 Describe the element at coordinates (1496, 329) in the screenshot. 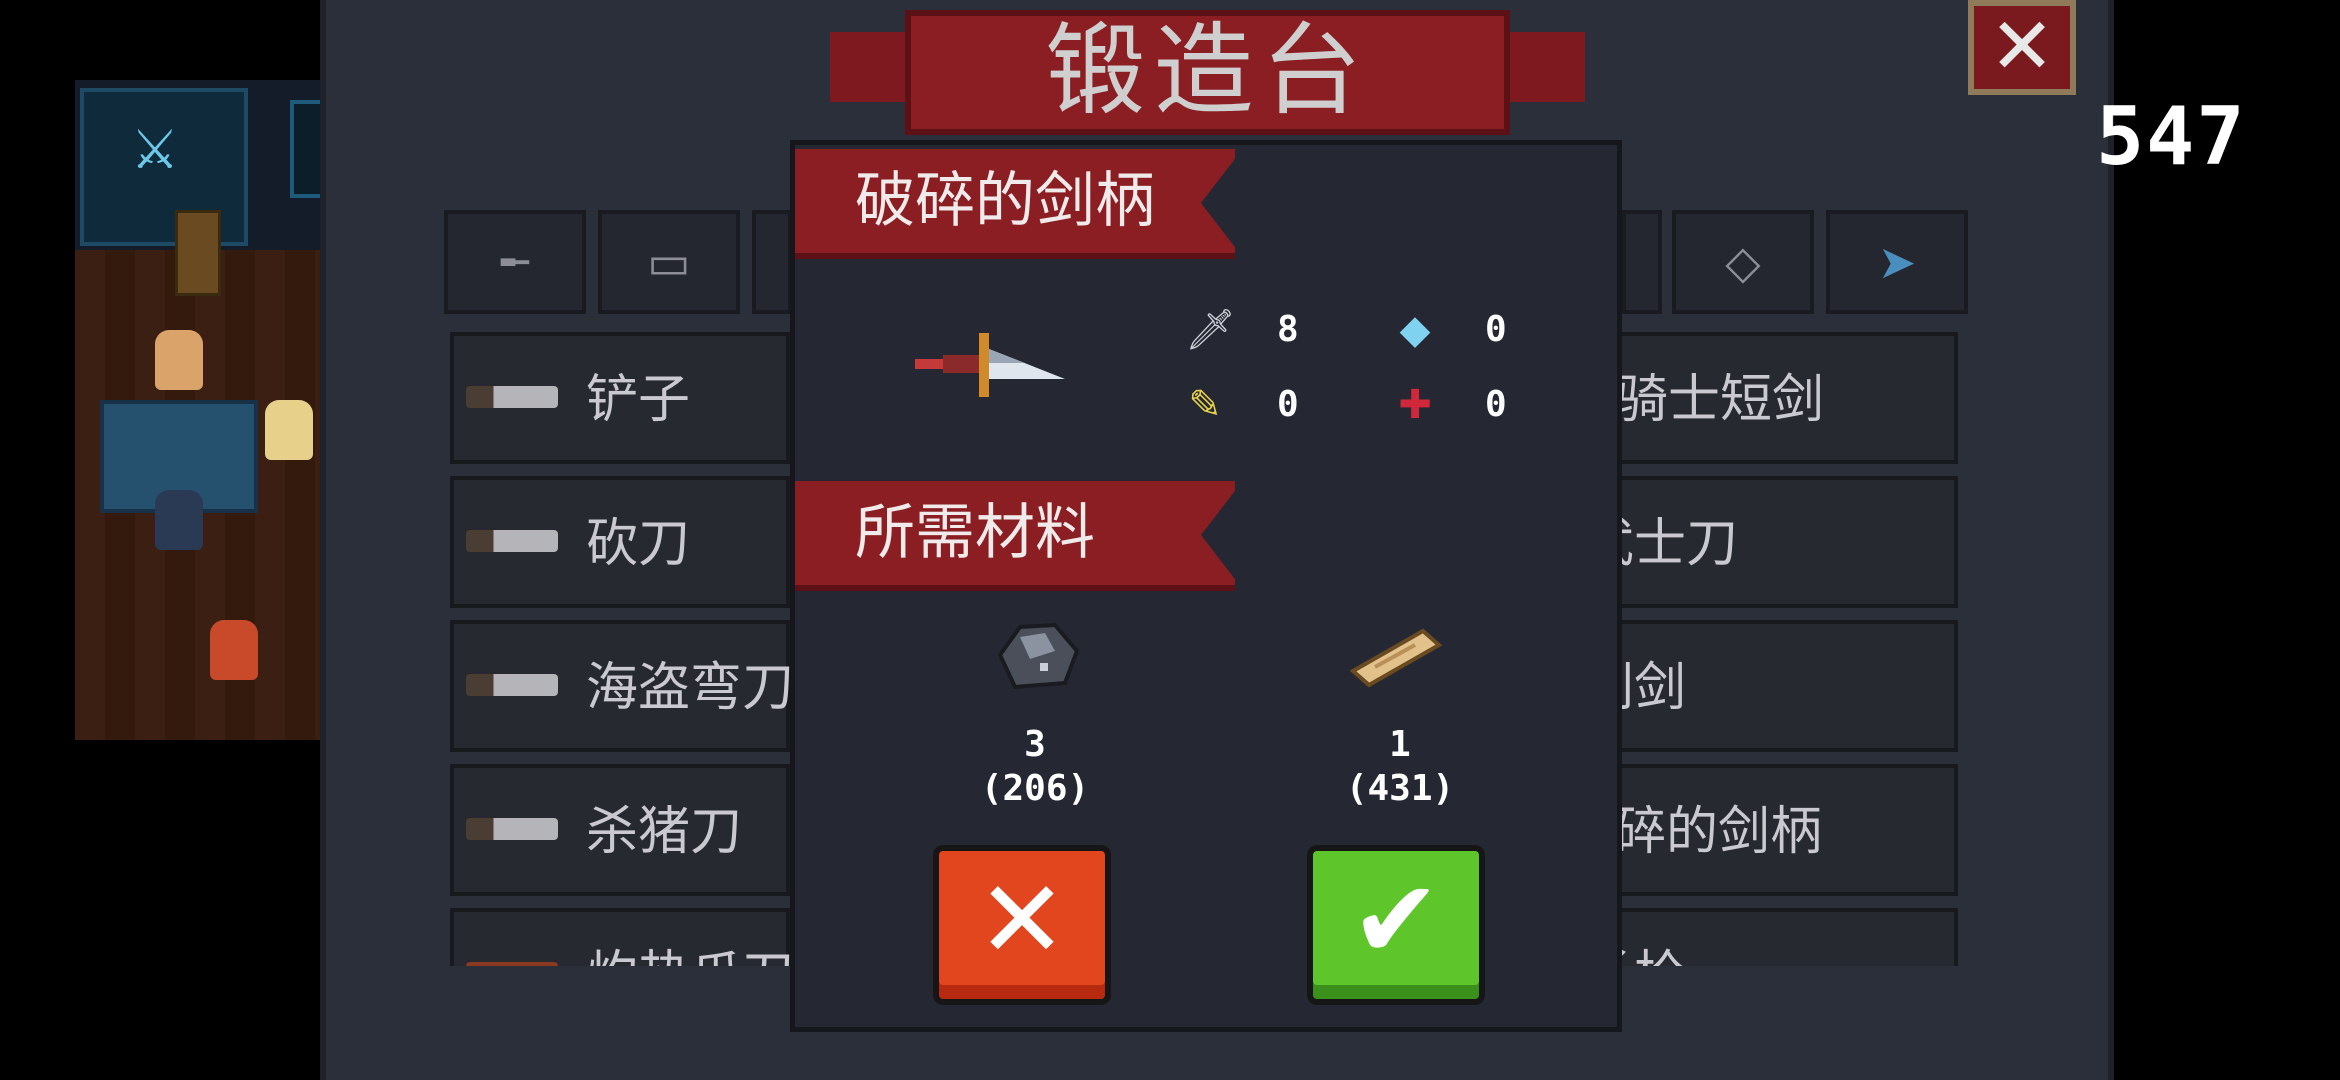

I see `energy-value: 0` at that location.